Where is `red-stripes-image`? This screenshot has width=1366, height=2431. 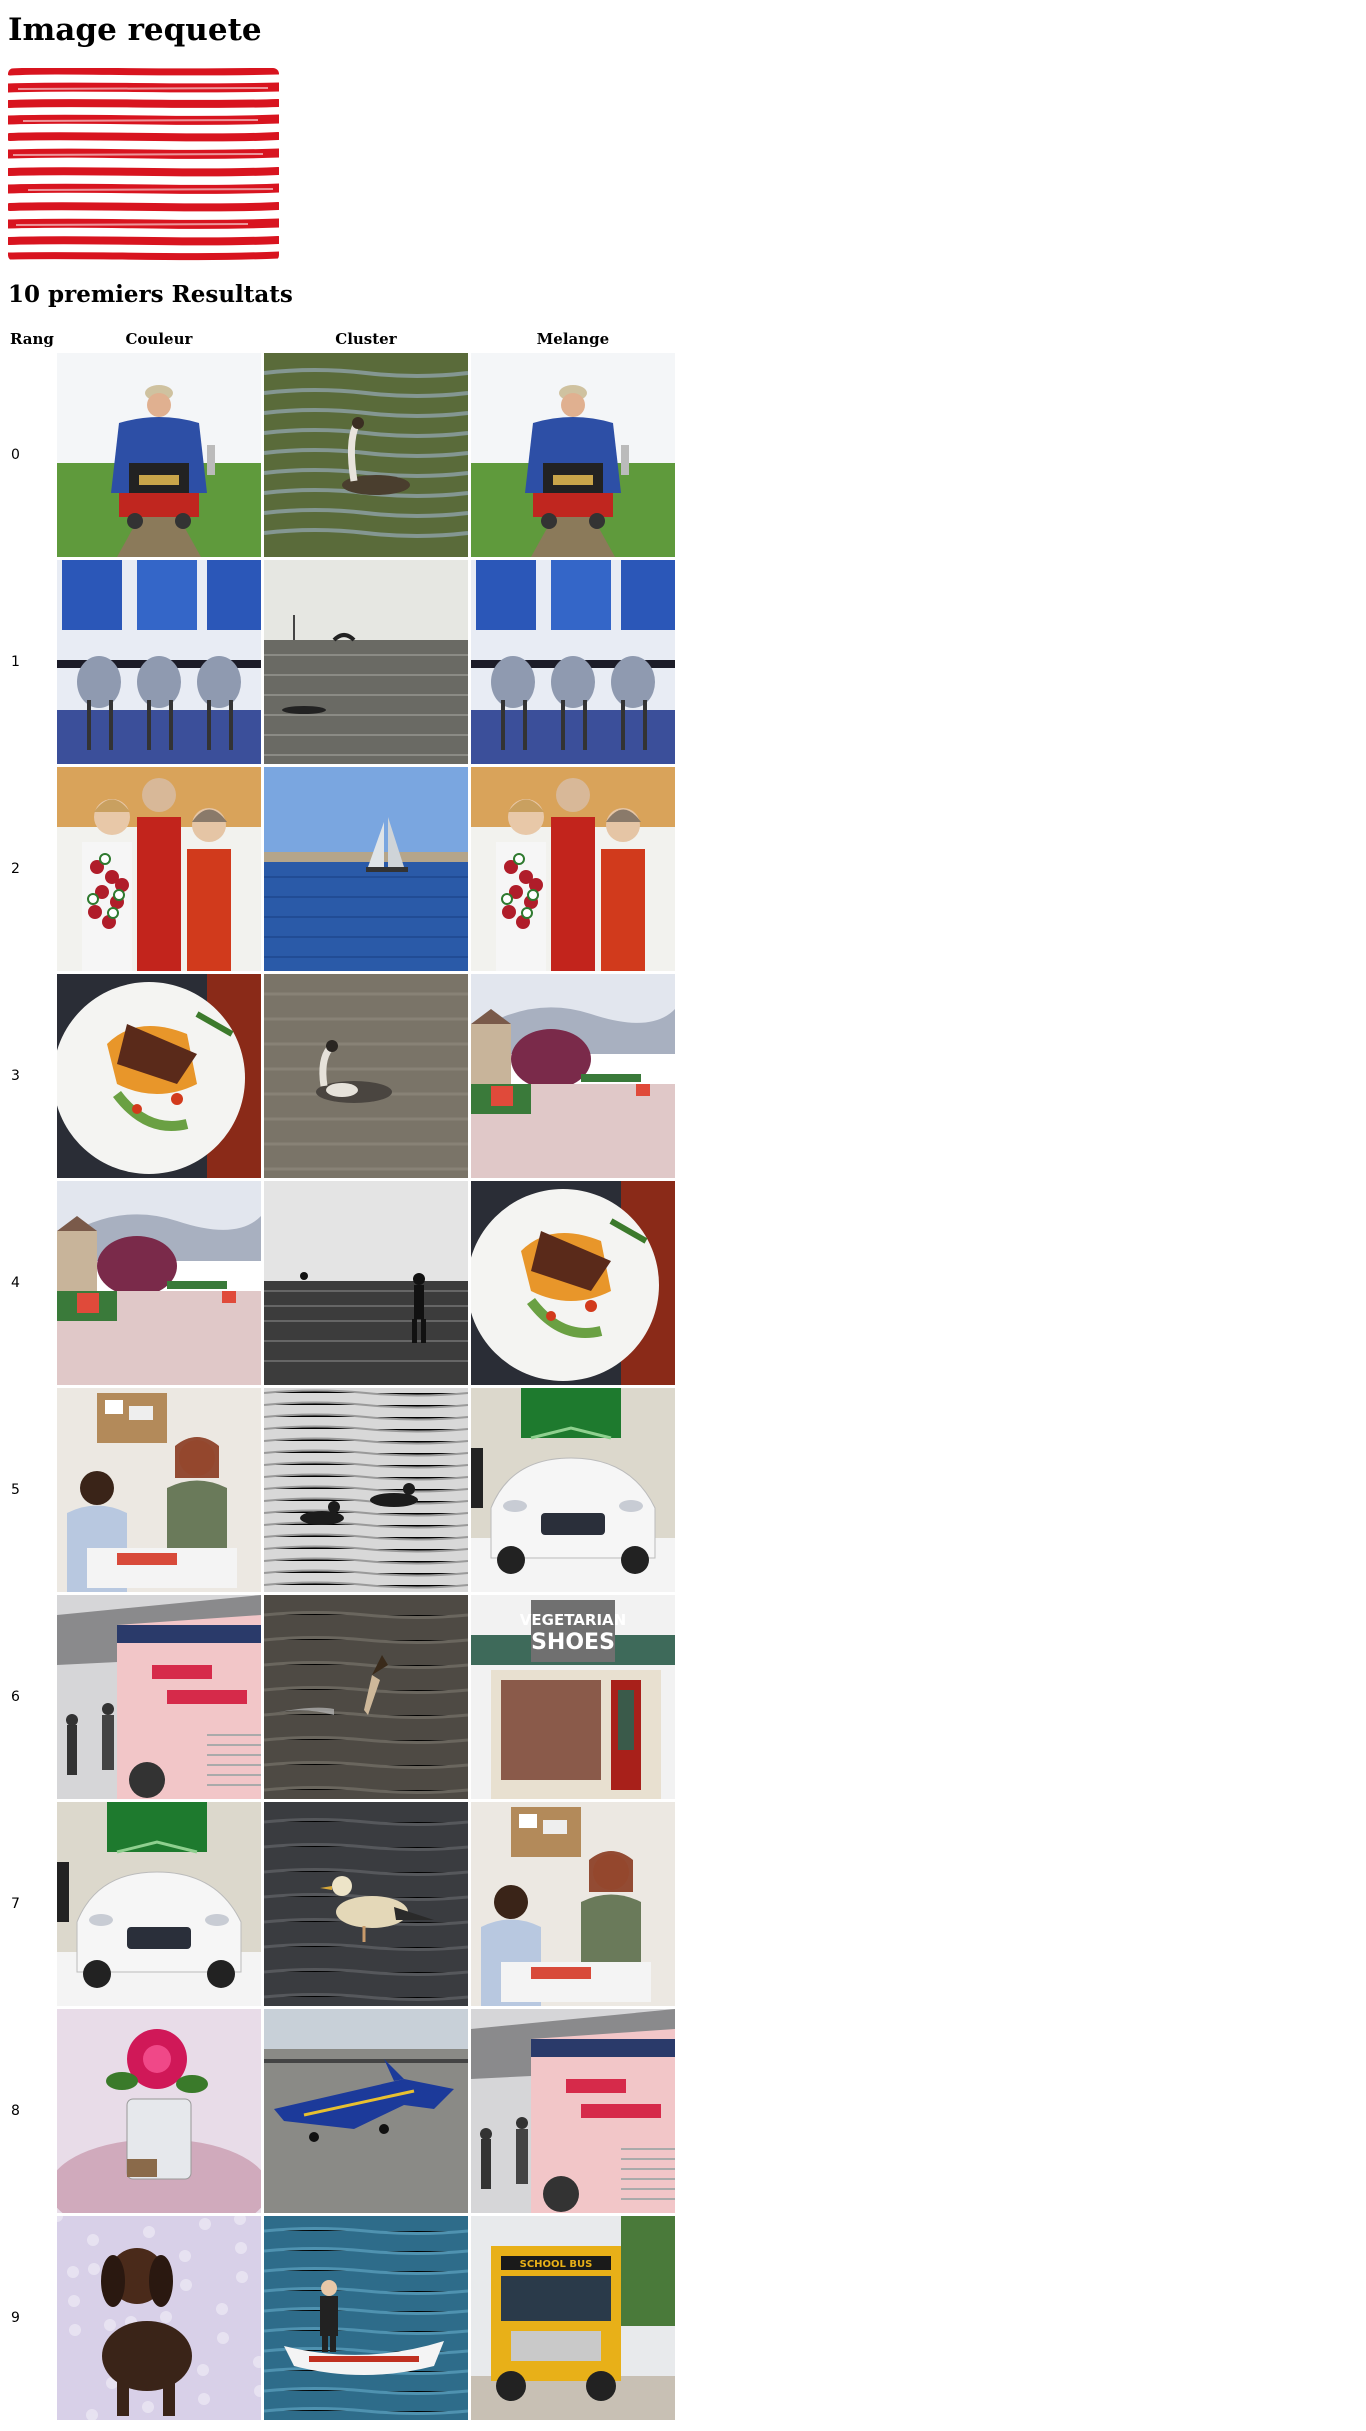
red-stripes-image is located at coordinates (143, 164).